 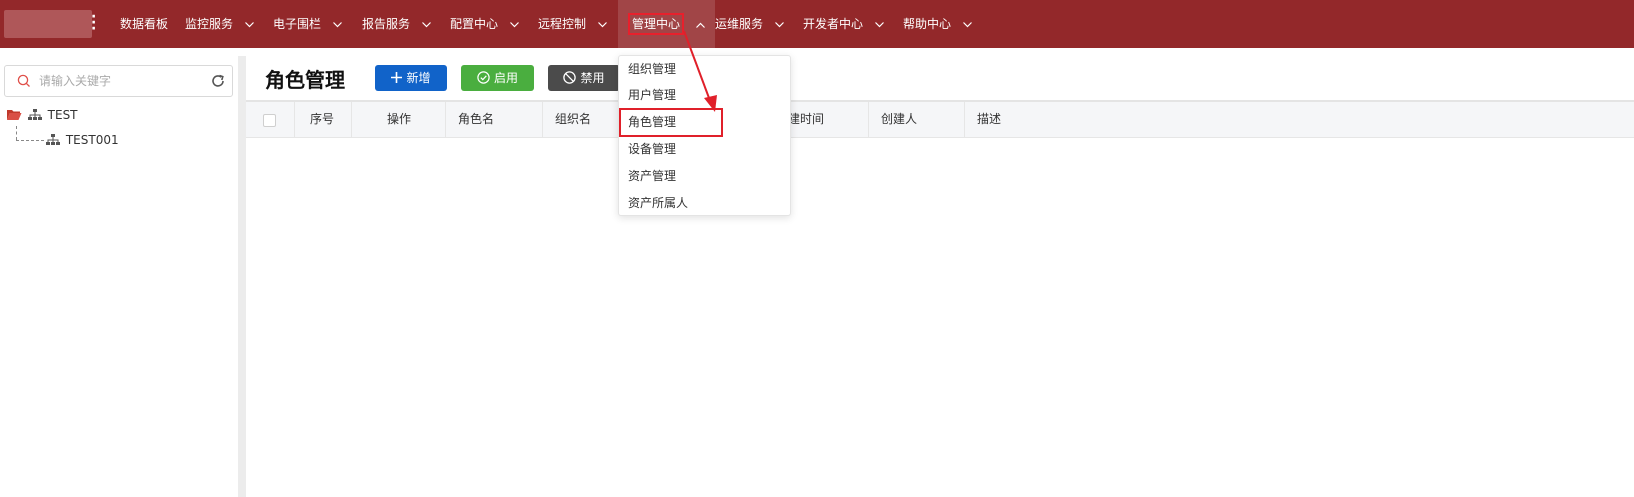 I want to click on nav-label: 监控服务, so click(x=209, y=24).